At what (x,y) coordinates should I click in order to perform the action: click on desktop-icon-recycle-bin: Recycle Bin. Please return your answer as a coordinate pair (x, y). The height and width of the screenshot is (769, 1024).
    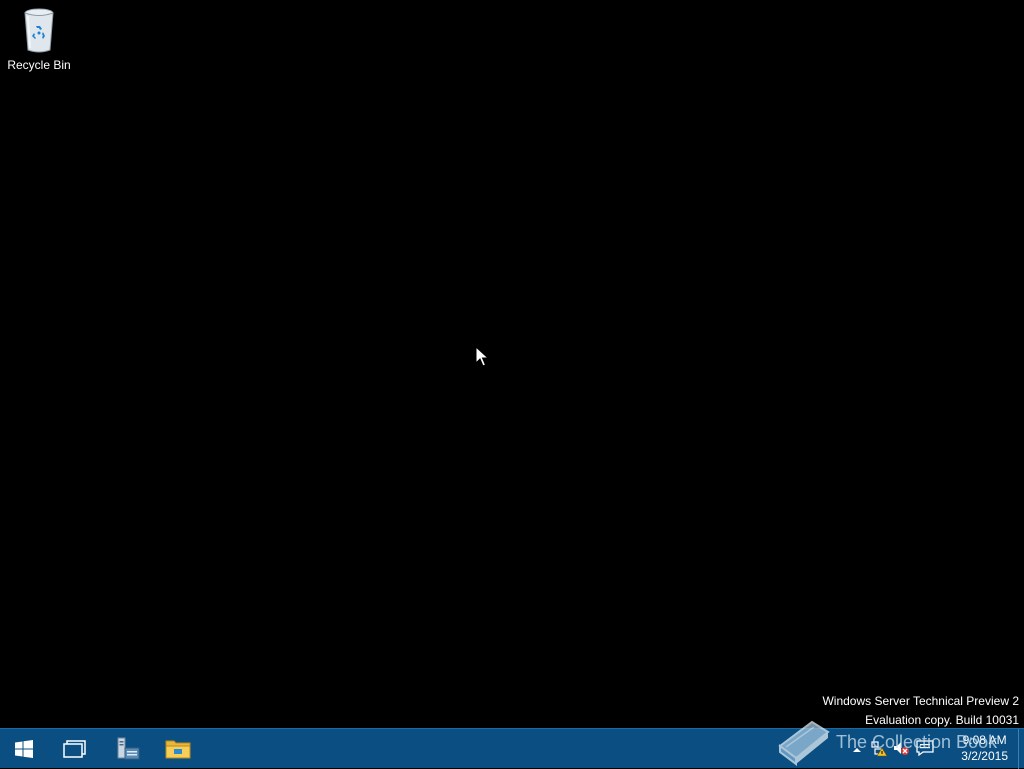
    Looking at the image, I should click on (39, 39).